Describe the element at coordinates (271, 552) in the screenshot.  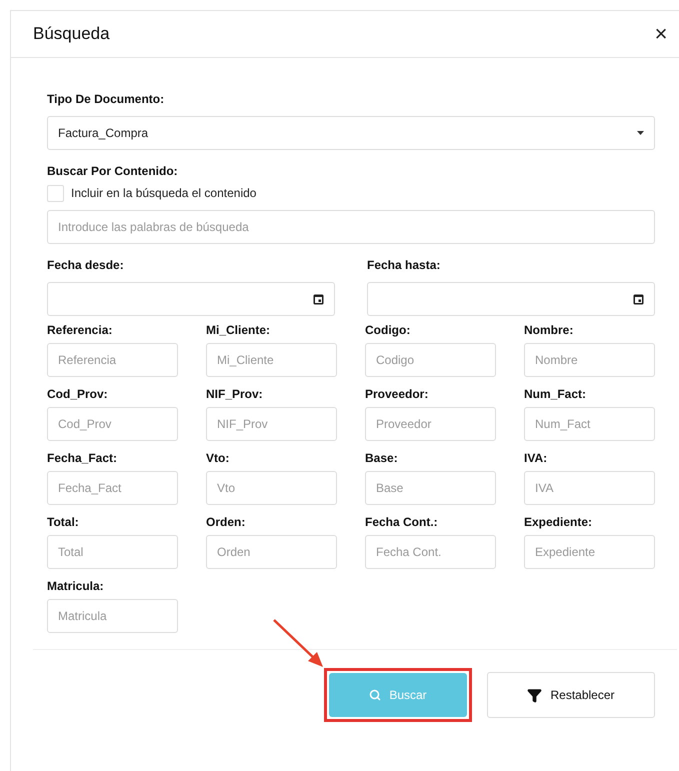
I see `input-field: Orden` at that location.